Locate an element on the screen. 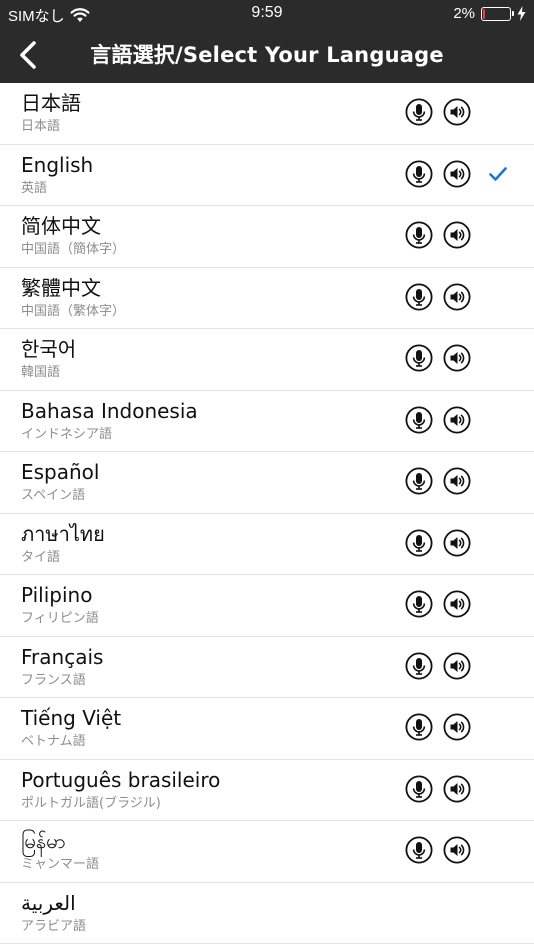 The height and width of the screenshot is (950, 534). chevron-left-icon is located at coordinates (28, 55).